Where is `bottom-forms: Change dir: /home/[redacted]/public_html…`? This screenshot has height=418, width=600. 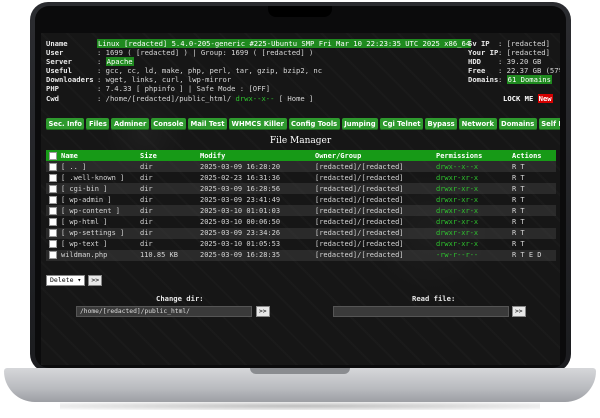
bottom-forms: Change dir: /home/[redacted]/public_html… is located at coordinates (301, 305).